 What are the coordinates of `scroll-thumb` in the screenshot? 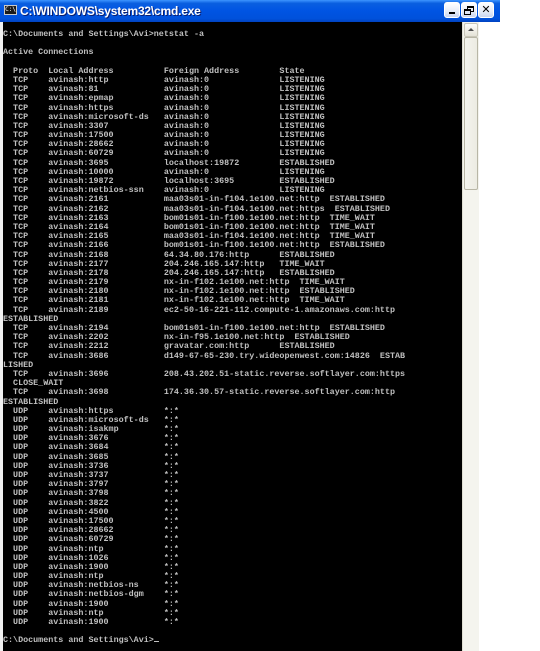 It's located at (471, 113).